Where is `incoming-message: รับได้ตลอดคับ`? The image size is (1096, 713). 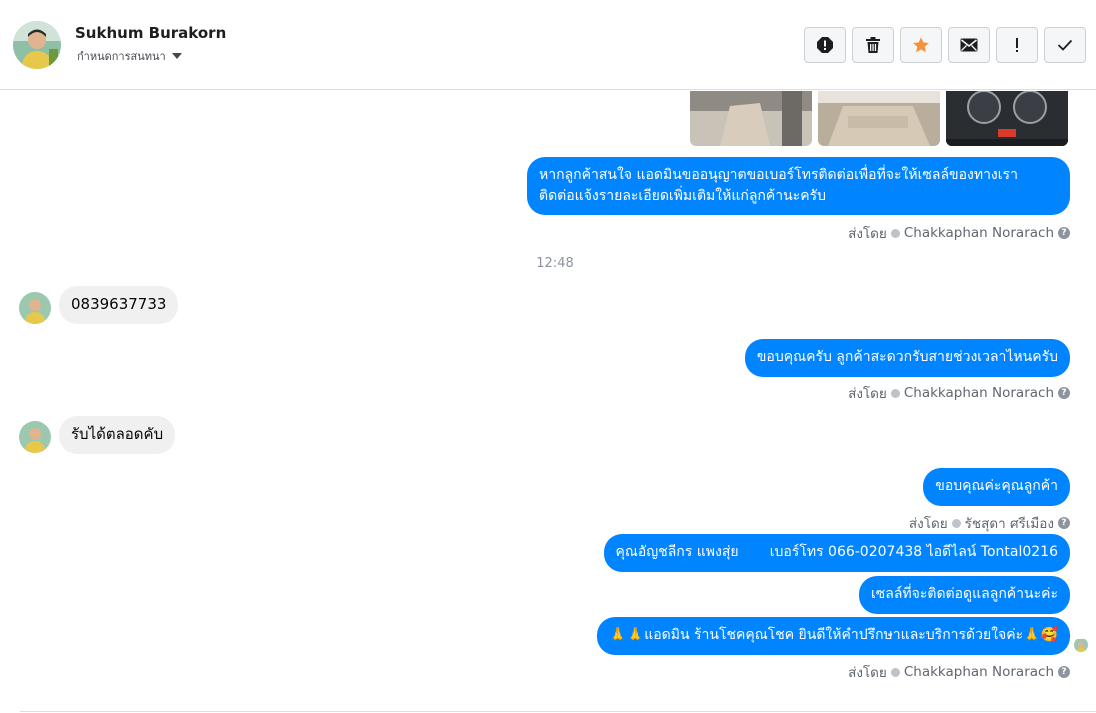
incoming-message: รับได้ตลอดคับ is located at coordinates (117, 435).